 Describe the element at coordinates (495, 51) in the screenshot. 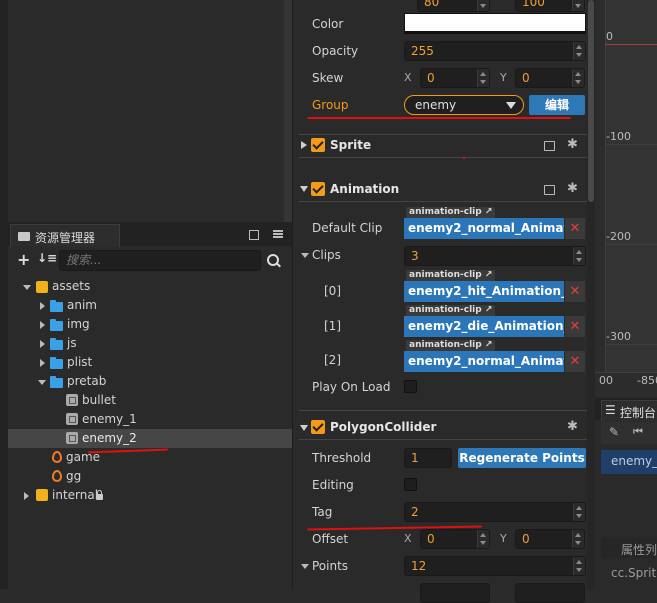

I see `opacity-input: 255` at that location.